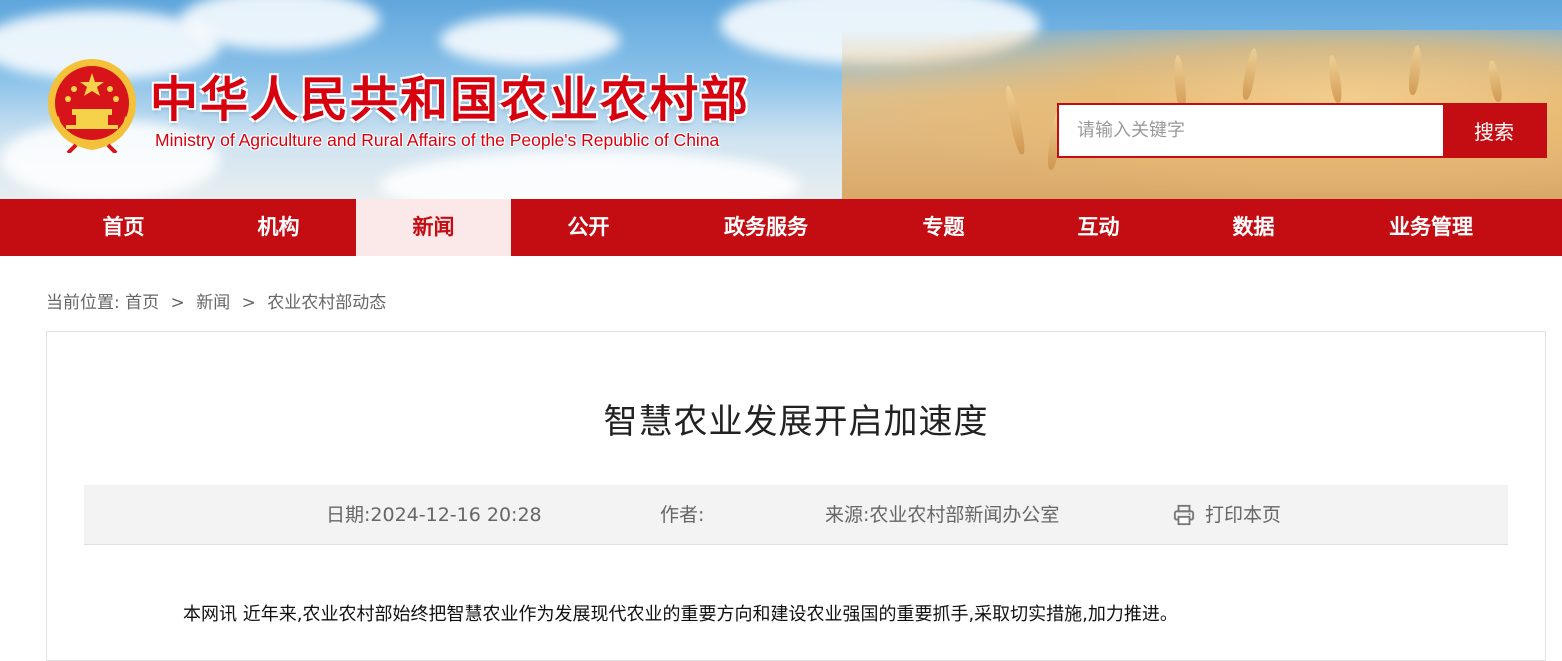 The width and height of the screenshot is (1562, 661). I want to click on main-nav: 首页 机构 新闻 公开 政务服务 专题 互动 数据 业务管理, so click(781, 227).